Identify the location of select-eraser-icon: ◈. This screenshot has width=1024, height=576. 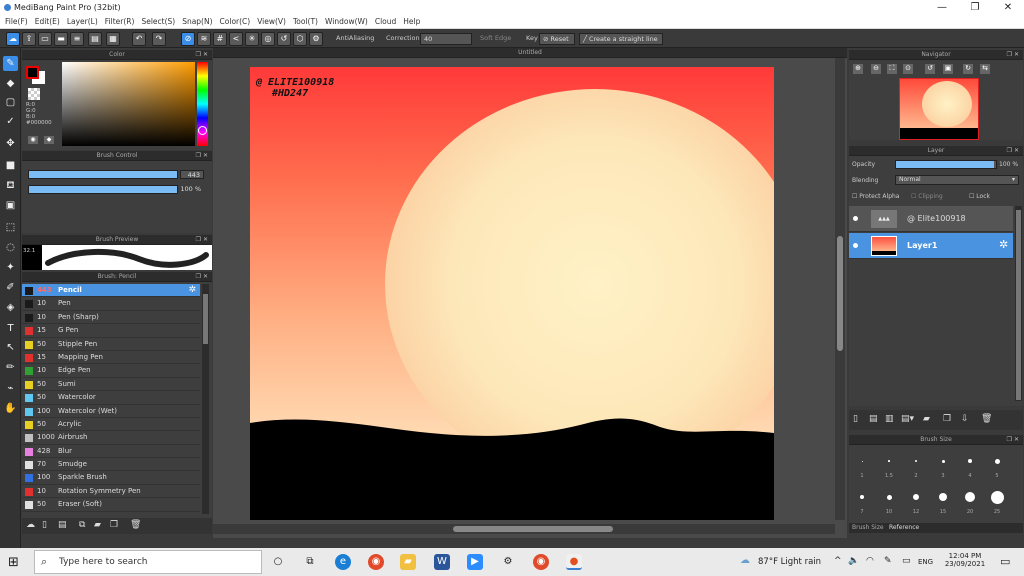
(10, 307).